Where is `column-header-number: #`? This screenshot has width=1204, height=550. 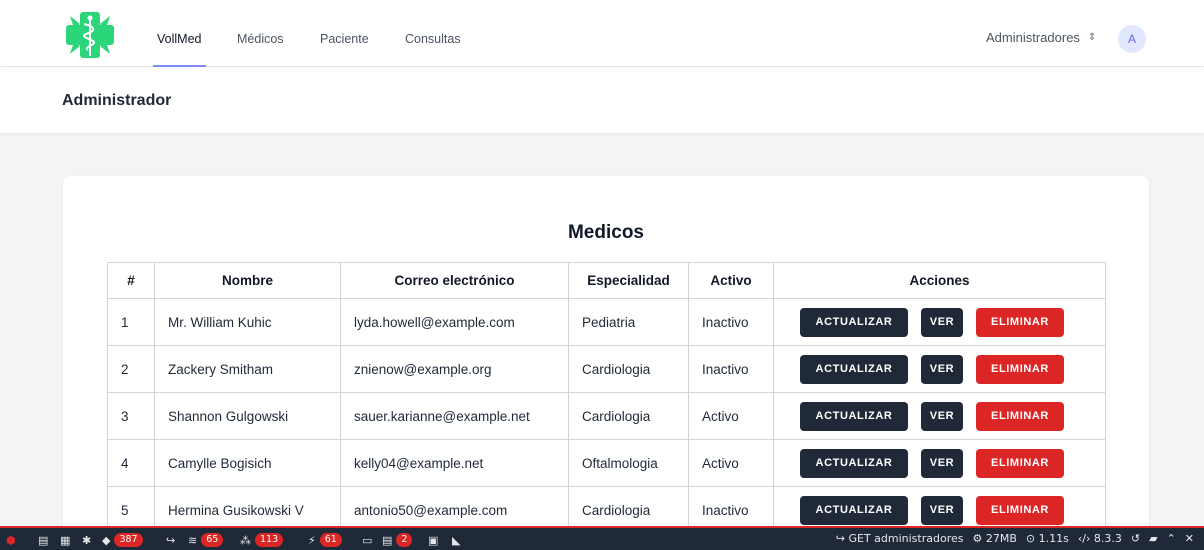
column-header-number: # is located at coordinates (131, 280).